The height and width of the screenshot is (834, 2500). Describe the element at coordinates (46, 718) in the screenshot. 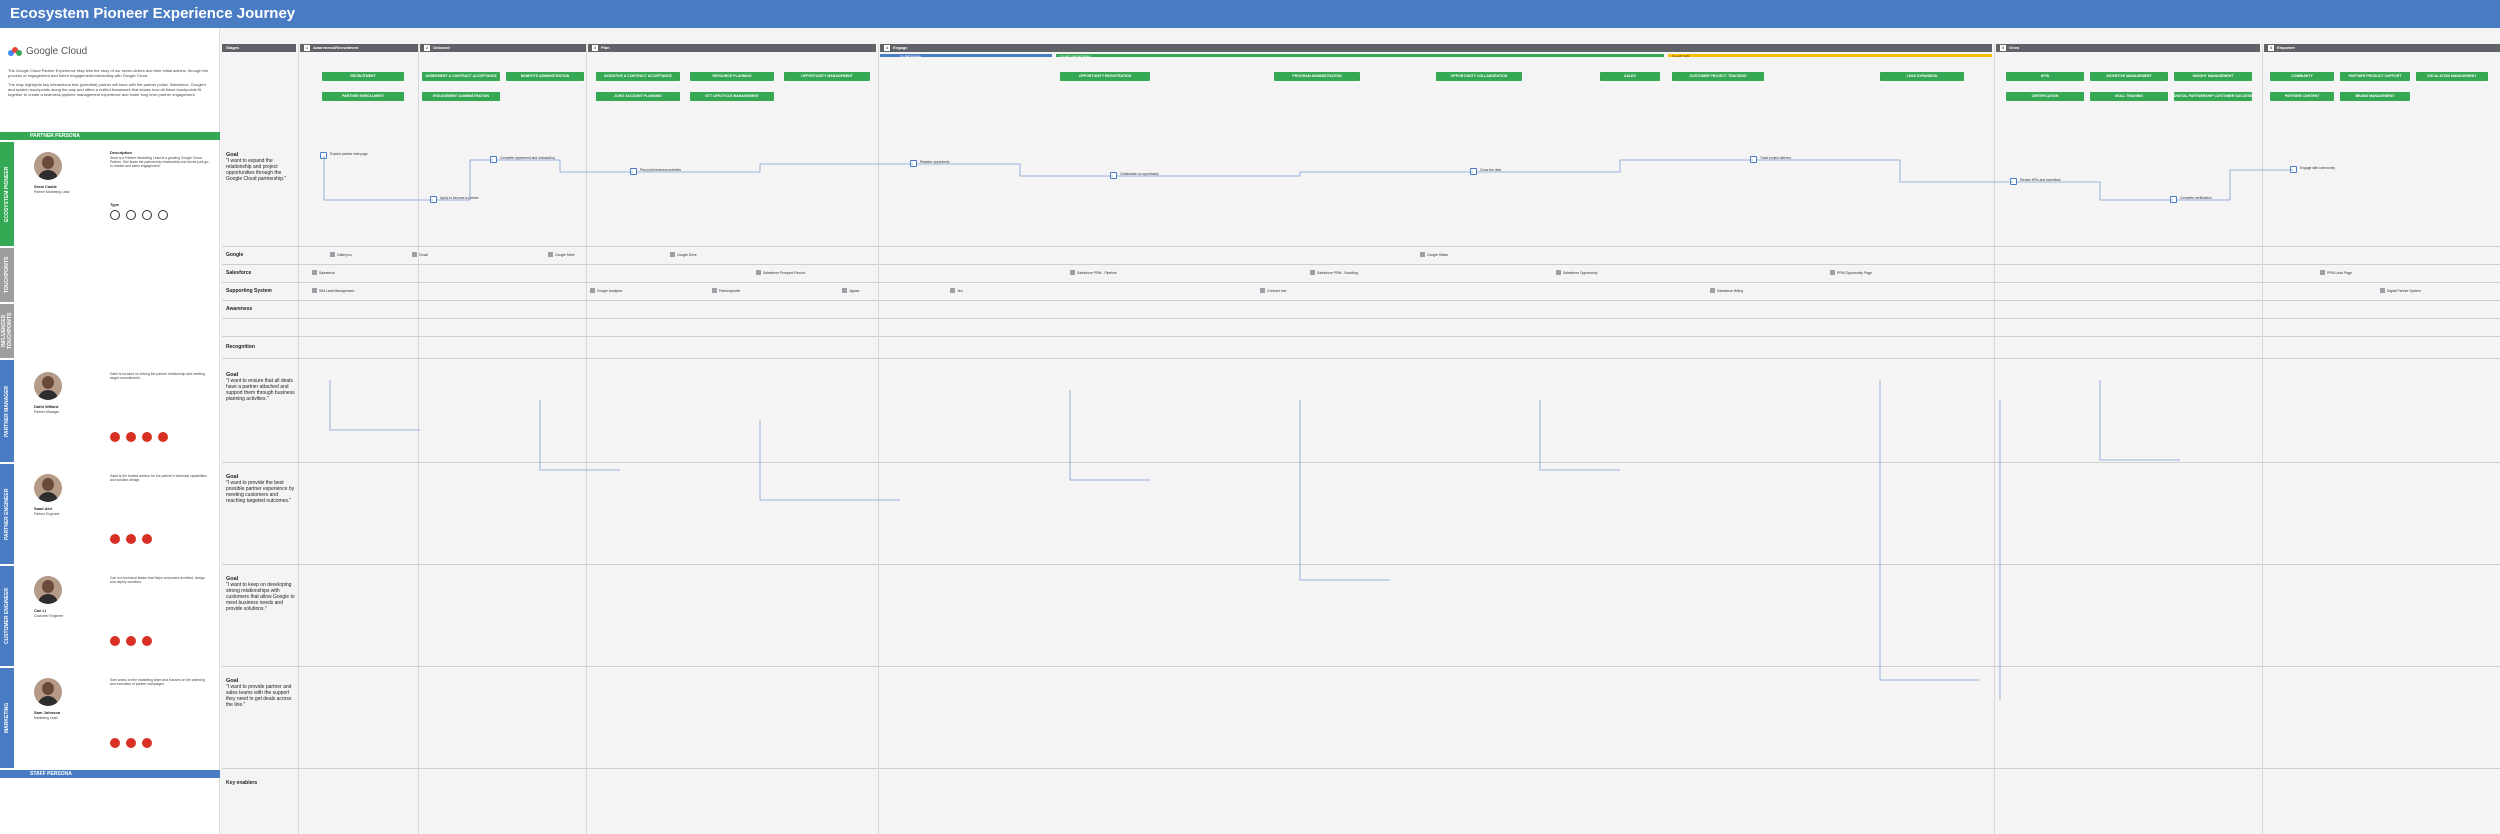

I see `persona-role: Marketing Lead` at that location.